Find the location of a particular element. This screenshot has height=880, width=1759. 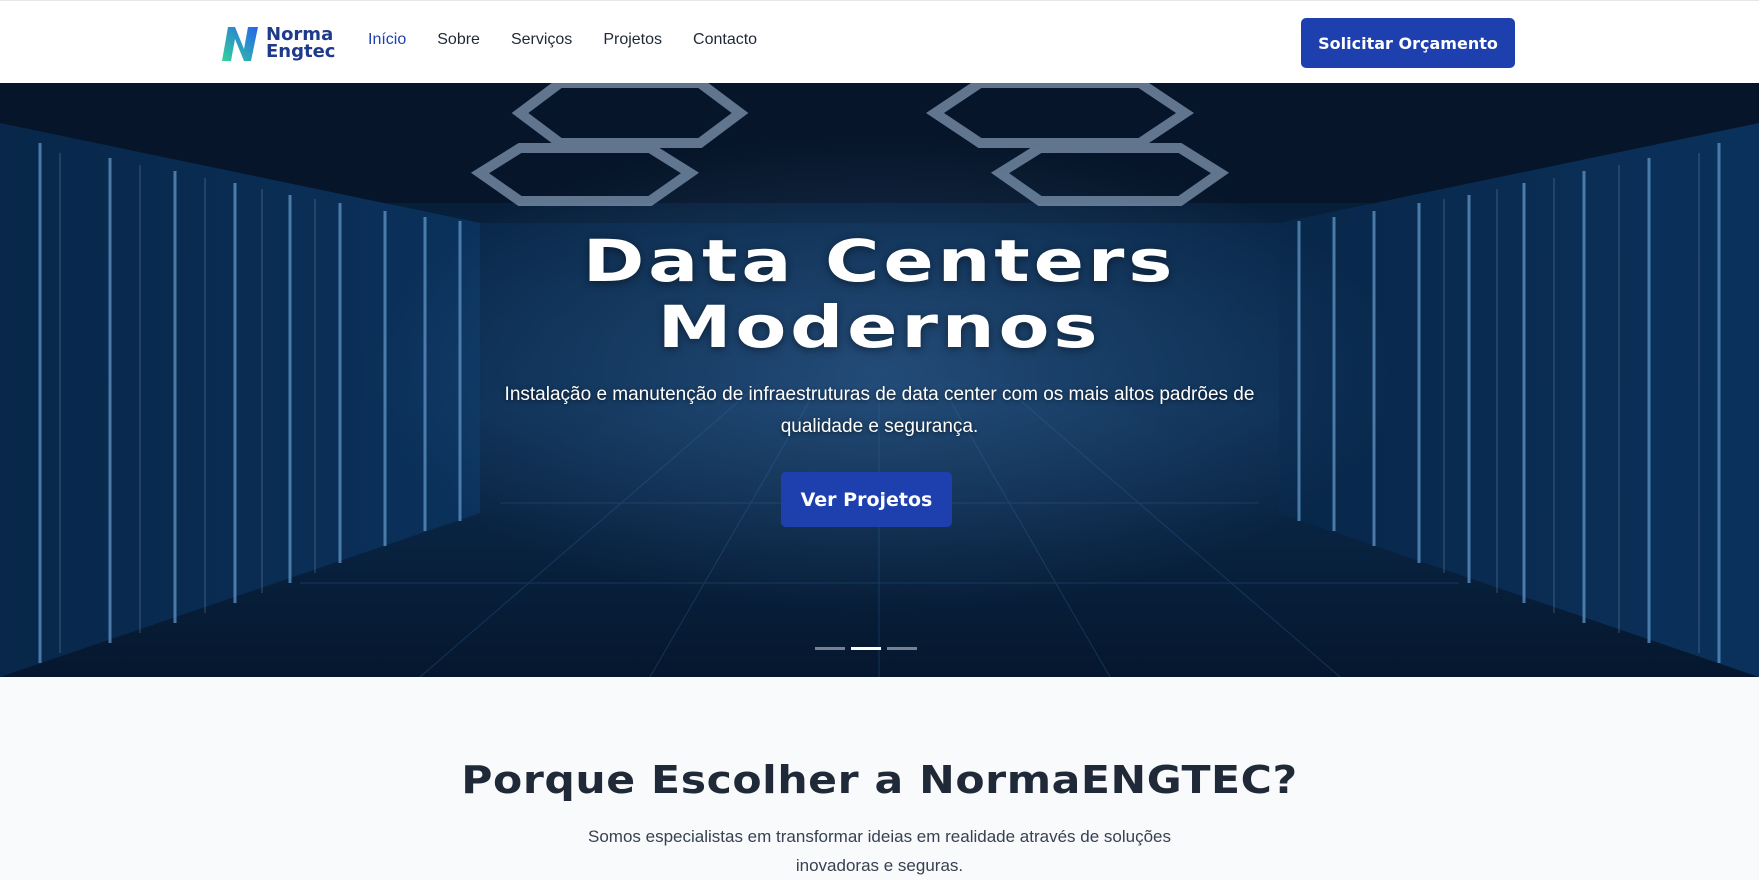

nav-link-servicos: Serviços is located at coordinates (541, 40).